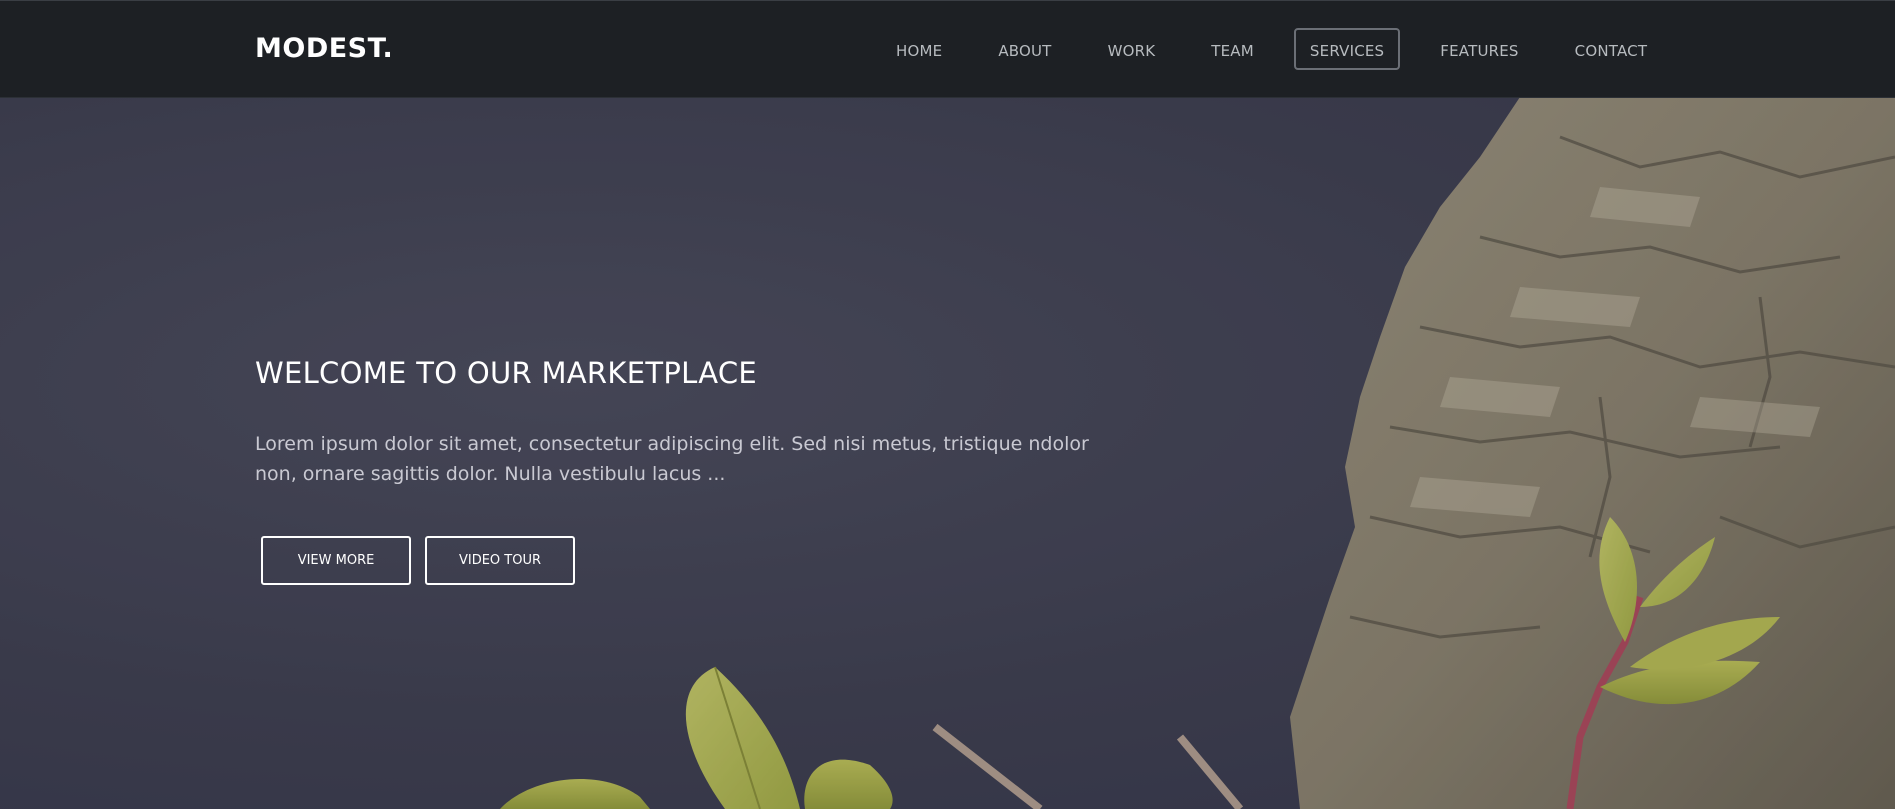 The image size is (1895, 809). I want to click on video-tour-button: VIDEO TOUR, so click(500, 560).